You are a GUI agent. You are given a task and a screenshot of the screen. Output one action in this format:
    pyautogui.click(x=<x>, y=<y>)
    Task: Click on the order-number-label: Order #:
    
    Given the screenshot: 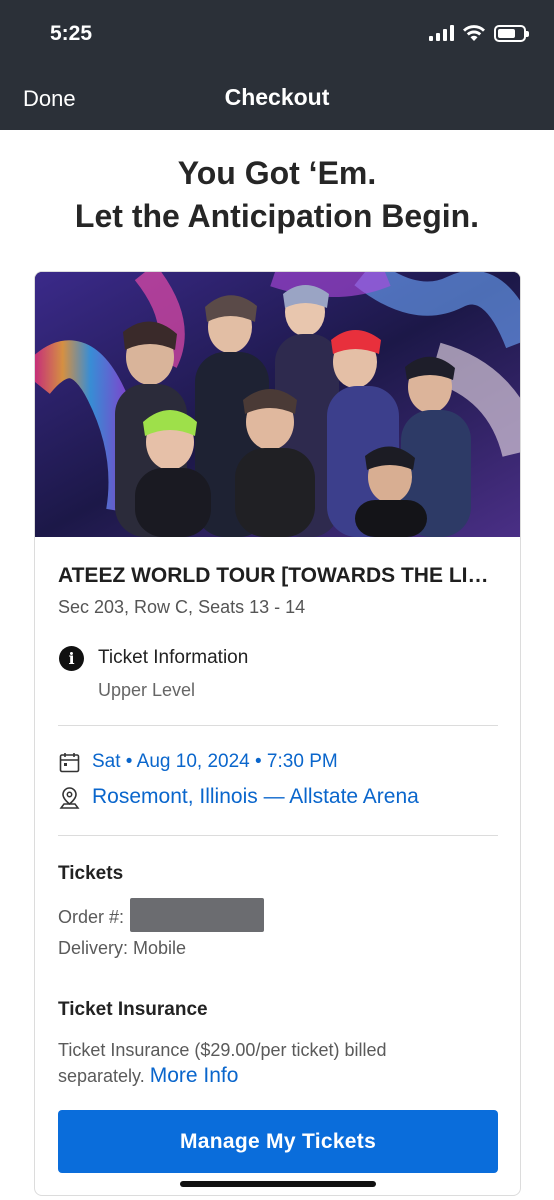 What is the action you would take?
    pyautogui.click(x=91, y=916)
    